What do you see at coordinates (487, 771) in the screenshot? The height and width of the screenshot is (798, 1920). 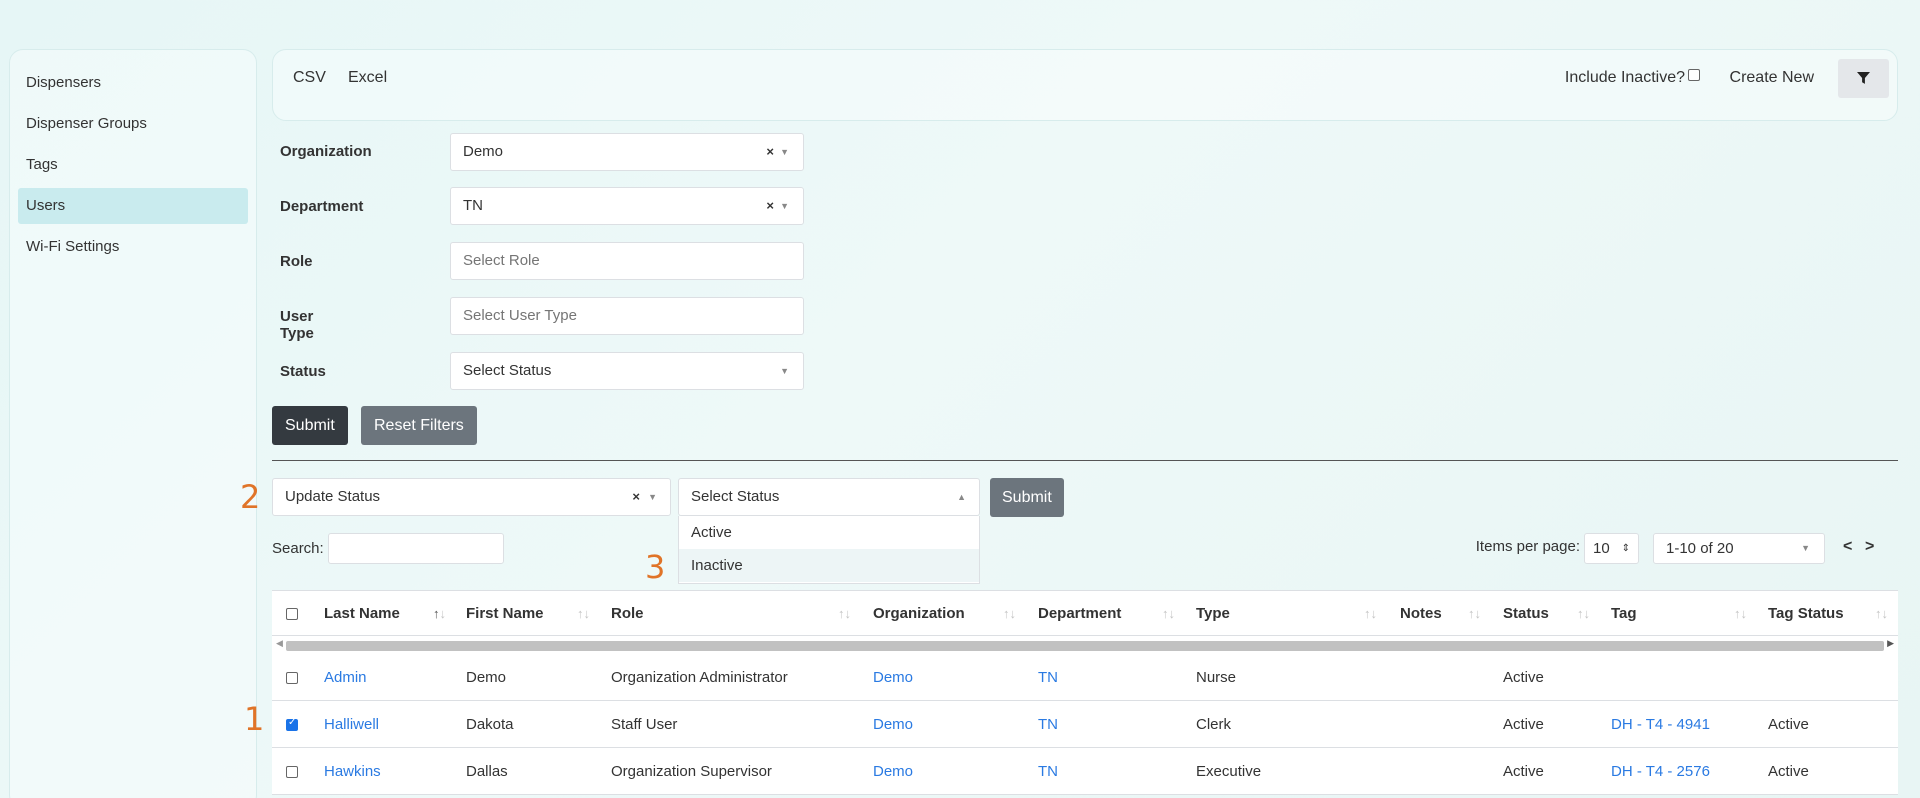 I see `first-name-cell: Dallas` at bounding box center [487, 771].